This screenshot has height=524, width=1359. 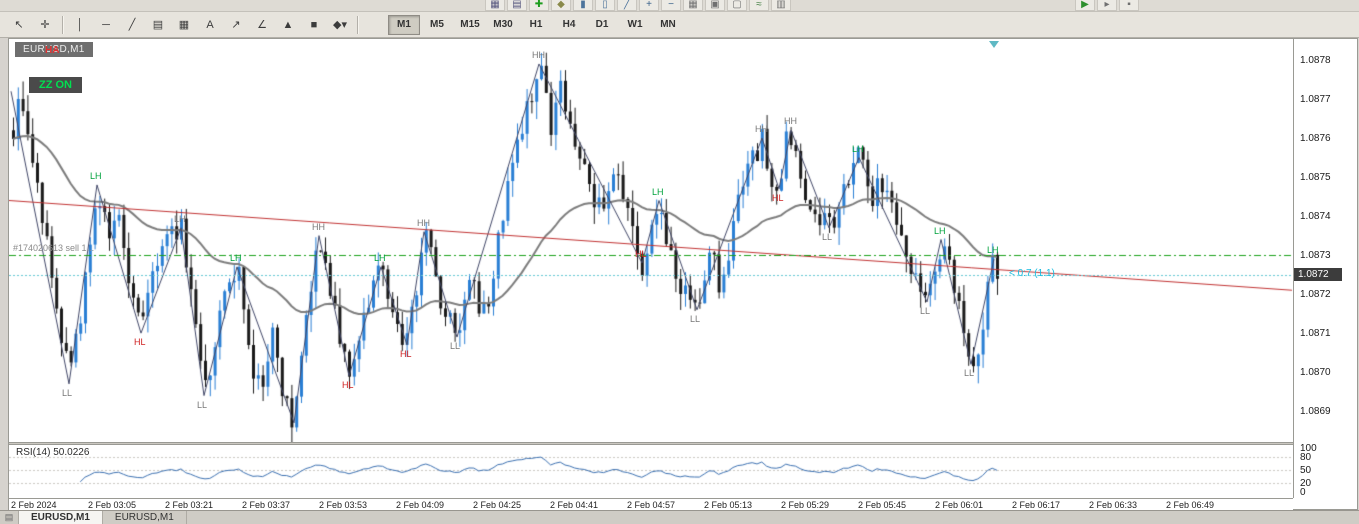 What do you see at coordinates (314, 25) in the screenshot?
I see `rectangle-icon: ■` at bounding box center [314, 25].